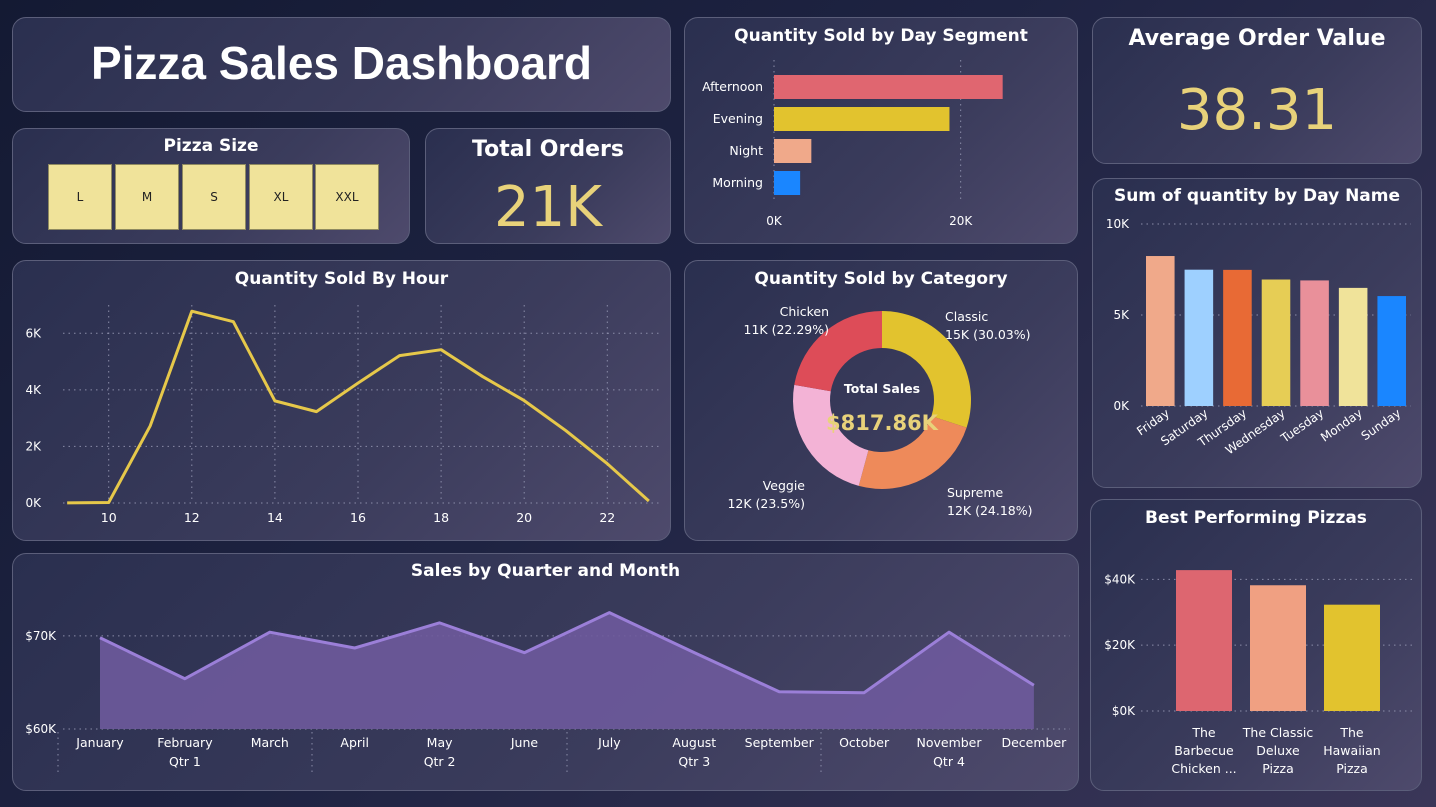 The height and width of the screenshot is (807, 1436). Describe the element at coordinates (270, 742) in the screenshot. I see `month-label: March` at that location.